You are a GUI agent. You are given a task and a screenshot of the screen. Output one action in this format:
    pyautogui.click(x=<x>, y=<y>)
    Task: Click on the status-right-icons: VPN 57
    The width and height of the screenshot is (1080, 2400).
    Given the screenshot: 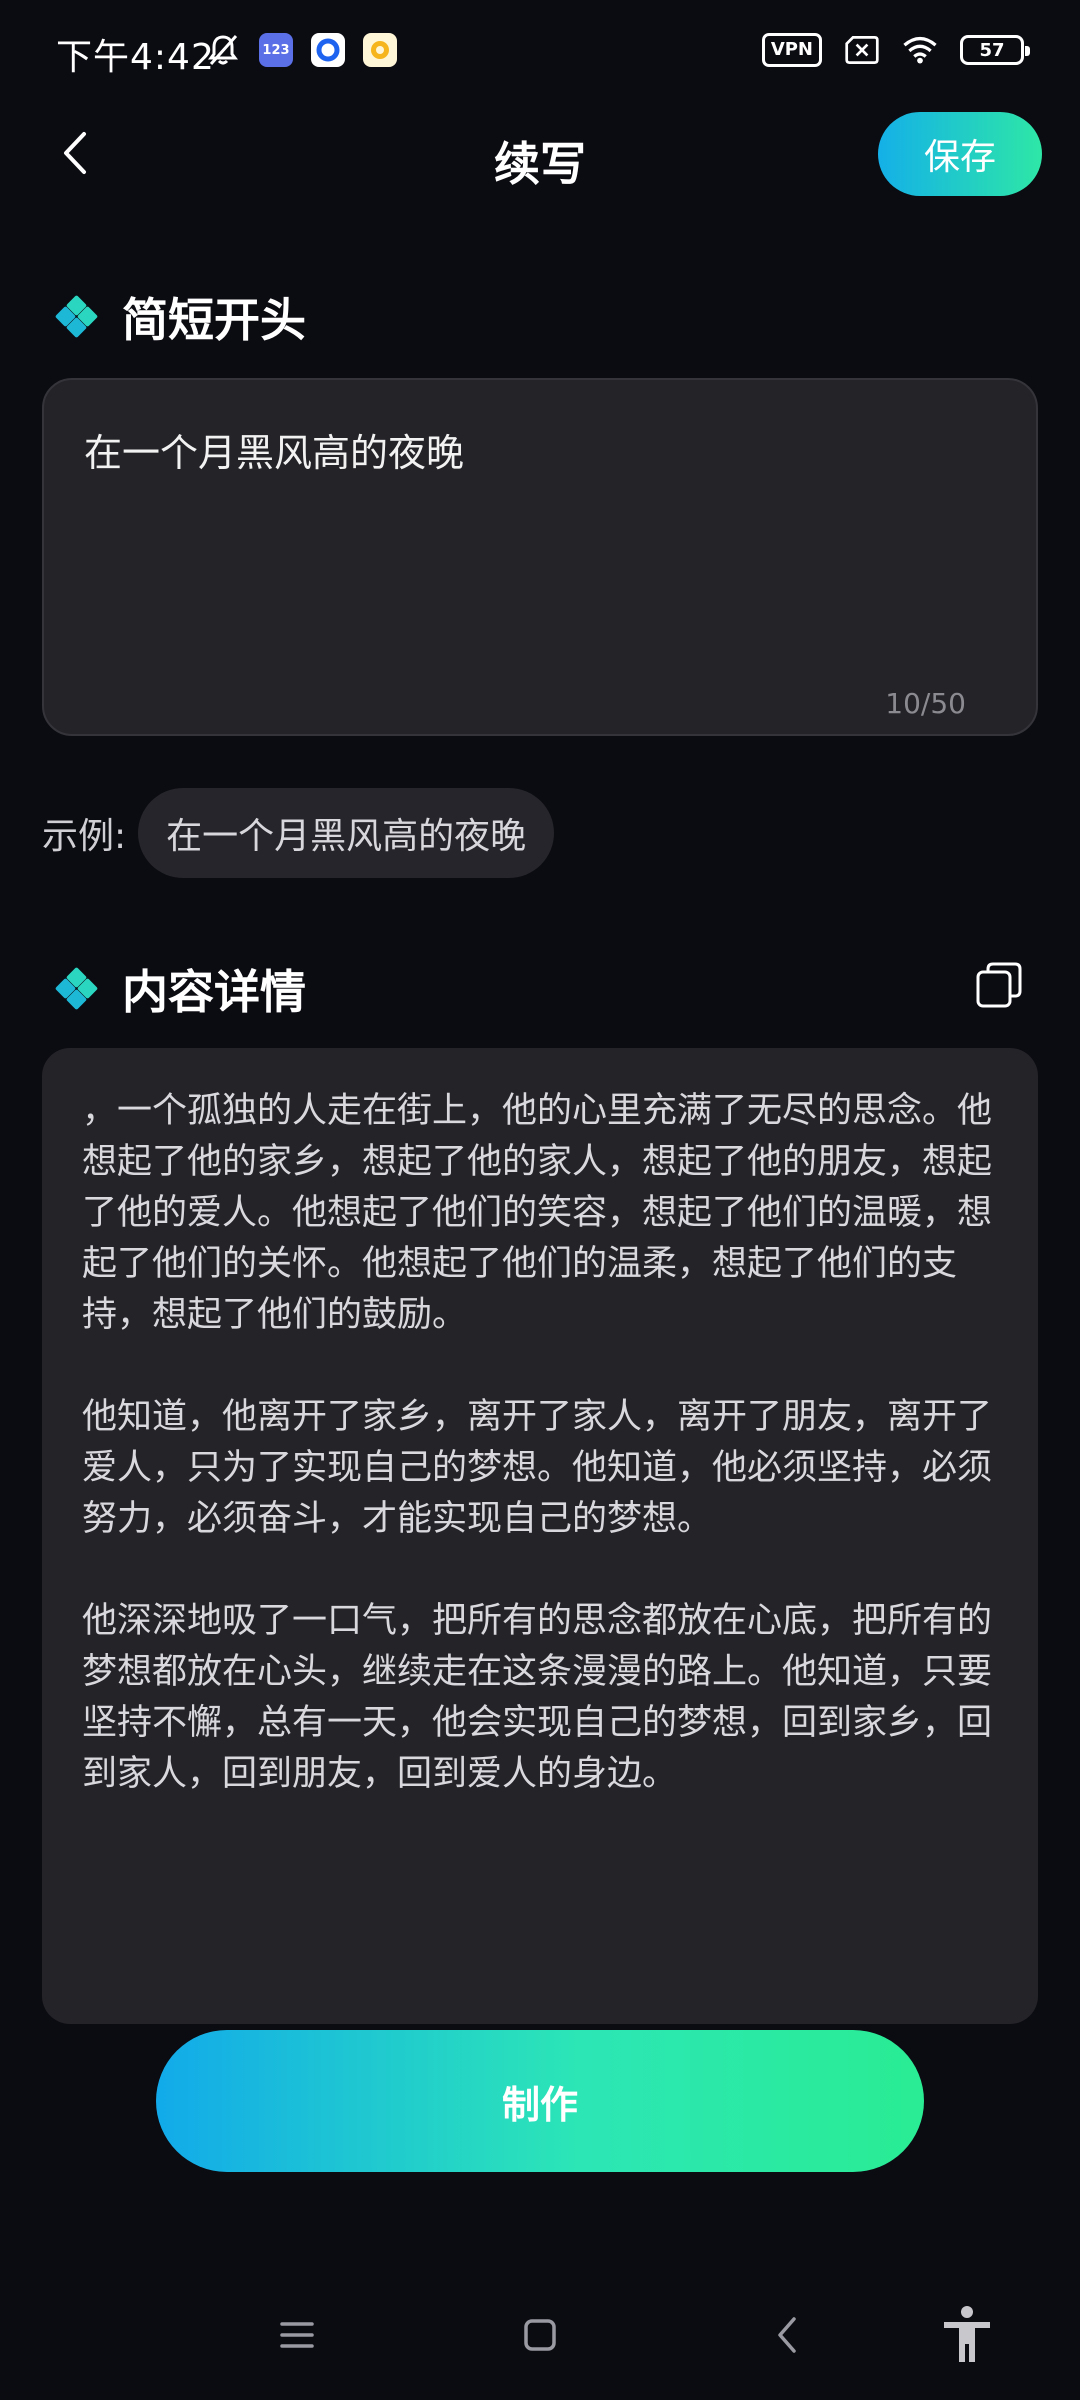 What is the action you would take?
    pyautogui.click(x=895, y=50)
    